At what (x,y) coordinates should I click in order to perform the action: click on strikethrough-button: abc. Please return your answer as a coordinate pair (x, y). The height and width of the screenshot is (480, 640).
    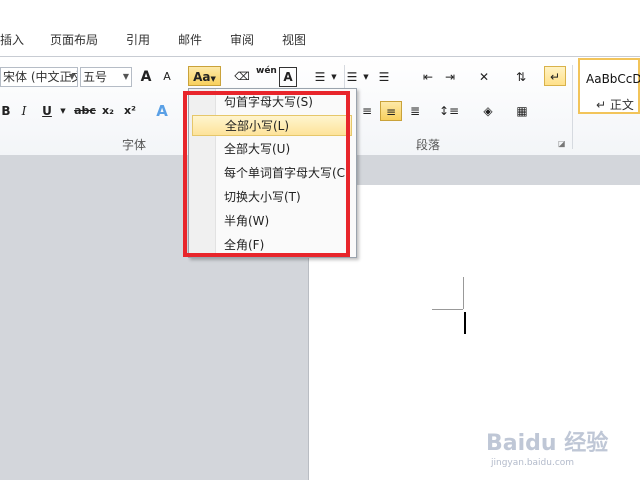
    Looking at the image, I should click on (85, 111).